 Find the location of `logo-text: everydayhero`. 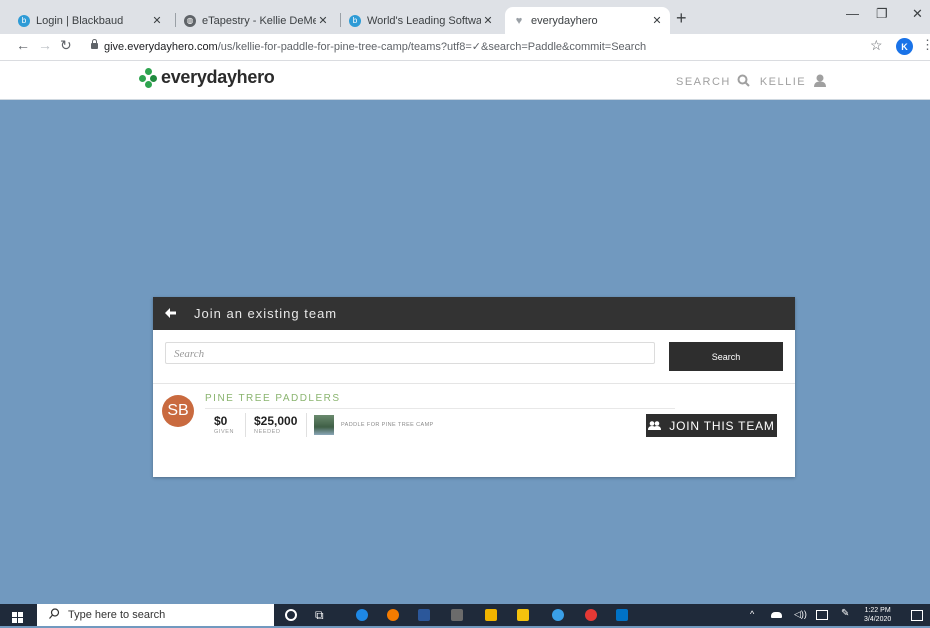

logo-text: everydayhero is located at coordinates (218, 77).